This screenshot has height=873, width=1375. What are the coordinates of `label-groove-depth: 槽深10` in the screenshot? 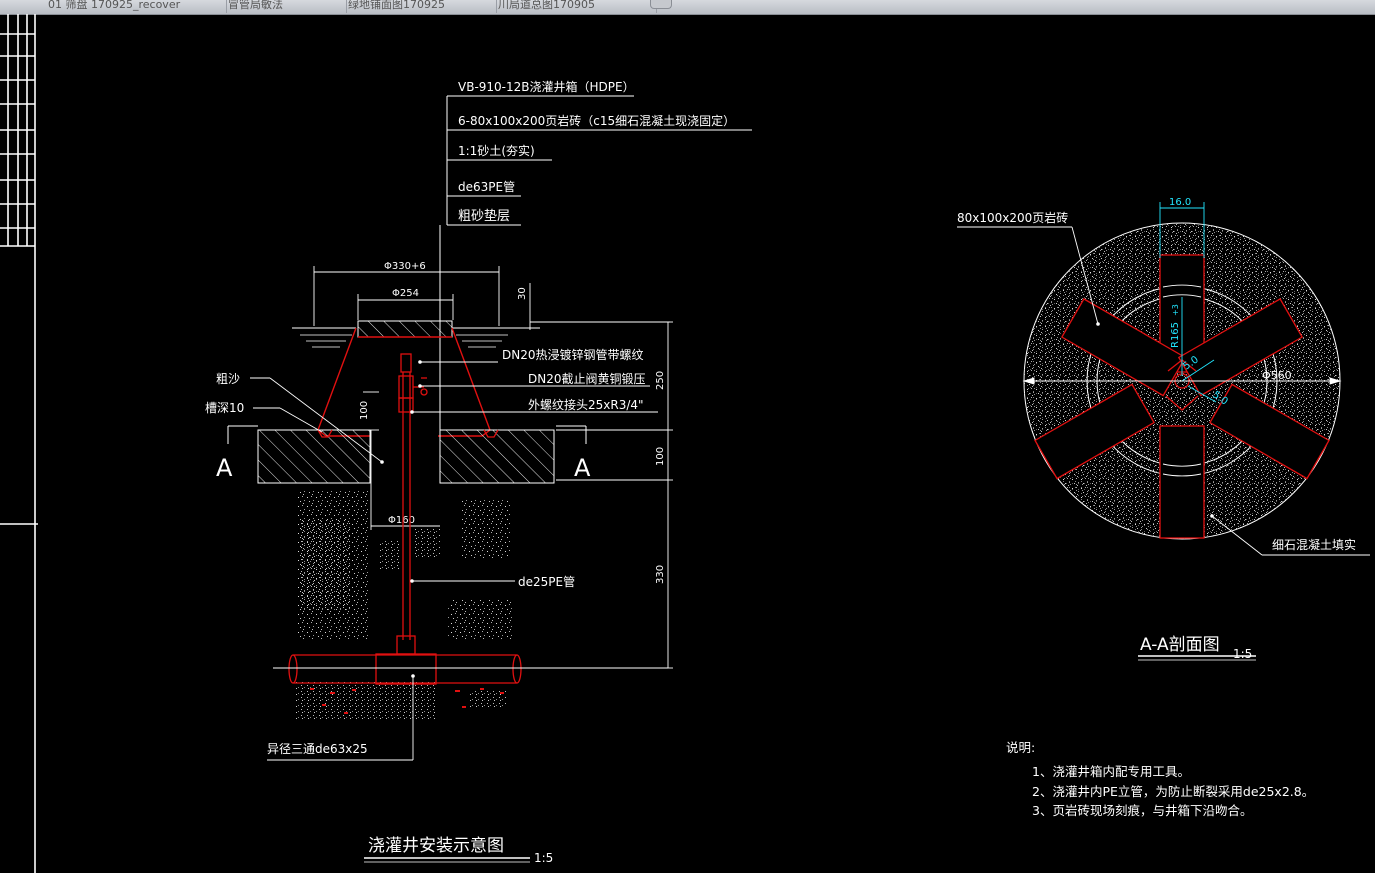 It's located at (224, 408).